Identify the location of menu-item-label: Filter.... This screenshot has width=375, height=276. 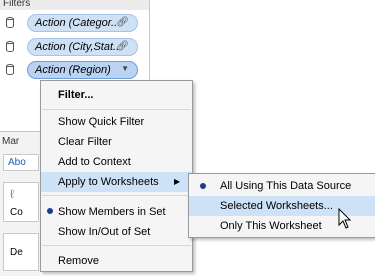
(76, 95).